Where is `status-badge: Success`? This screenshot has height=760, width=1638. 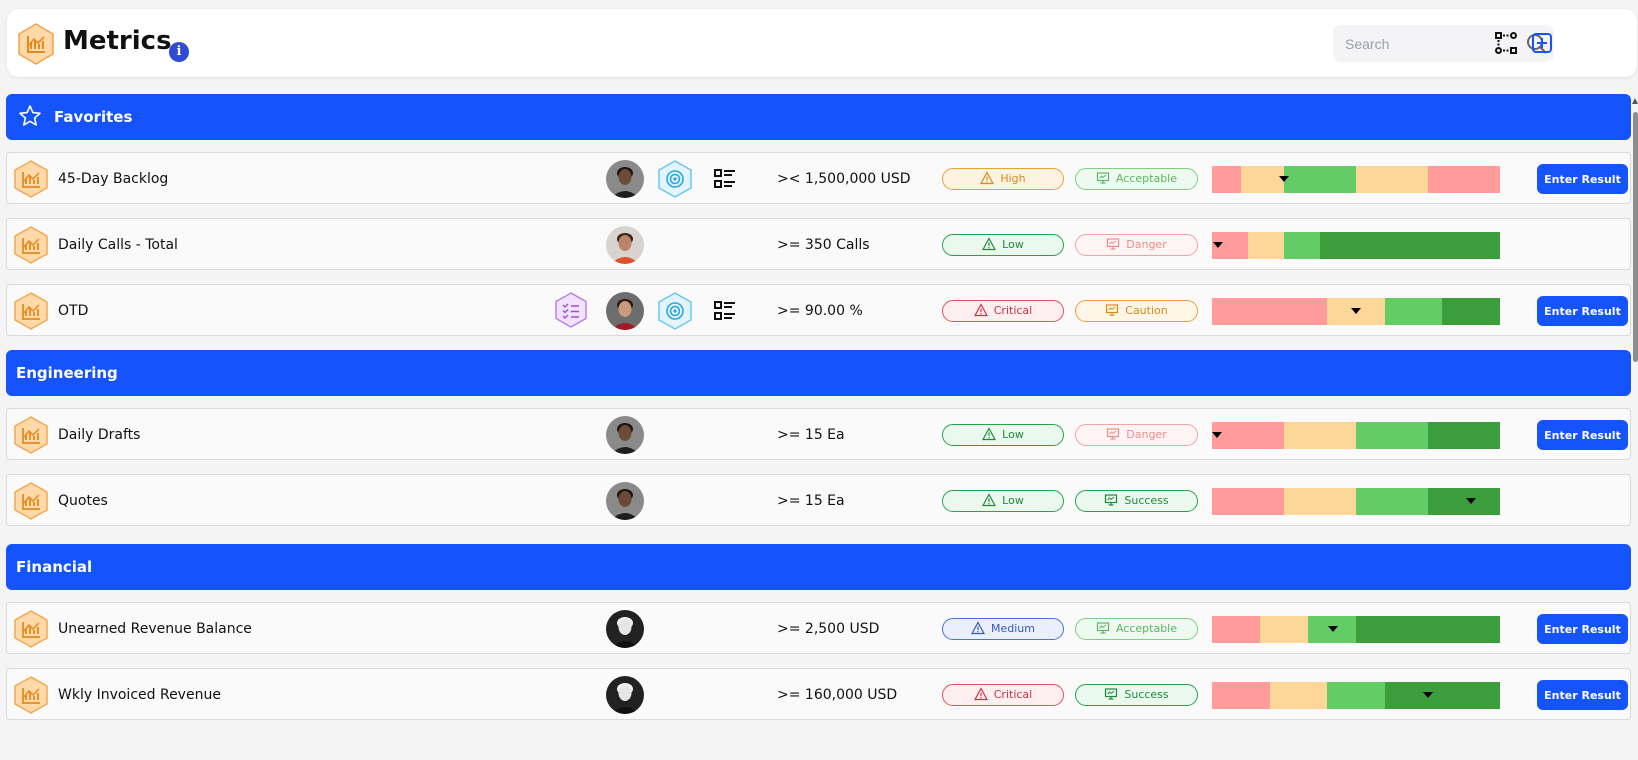 status-badge: Success is located at coordinates (1136, 695).